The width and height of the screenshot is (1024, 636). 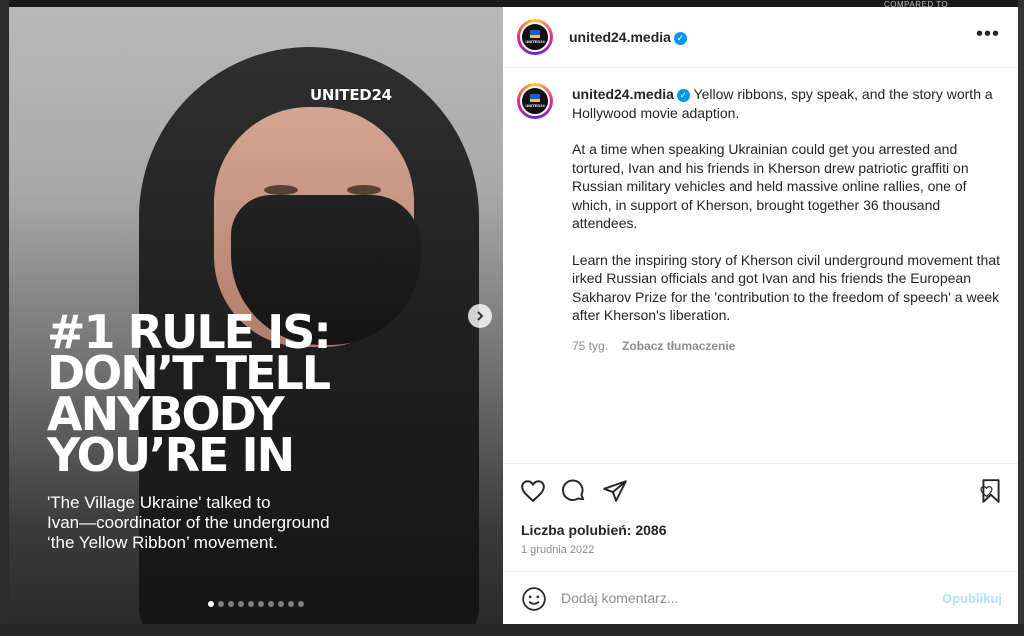 I want to click on heart-icon, so click(x=533, y=491).